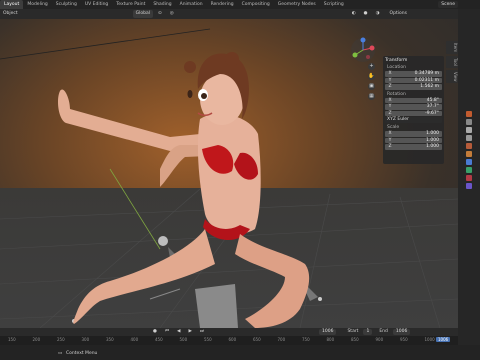 The image size is (480, 360). Describe the element at coordinates (378, 14) in the screenshot. I see `shading-material-icon: ◑` at that location.